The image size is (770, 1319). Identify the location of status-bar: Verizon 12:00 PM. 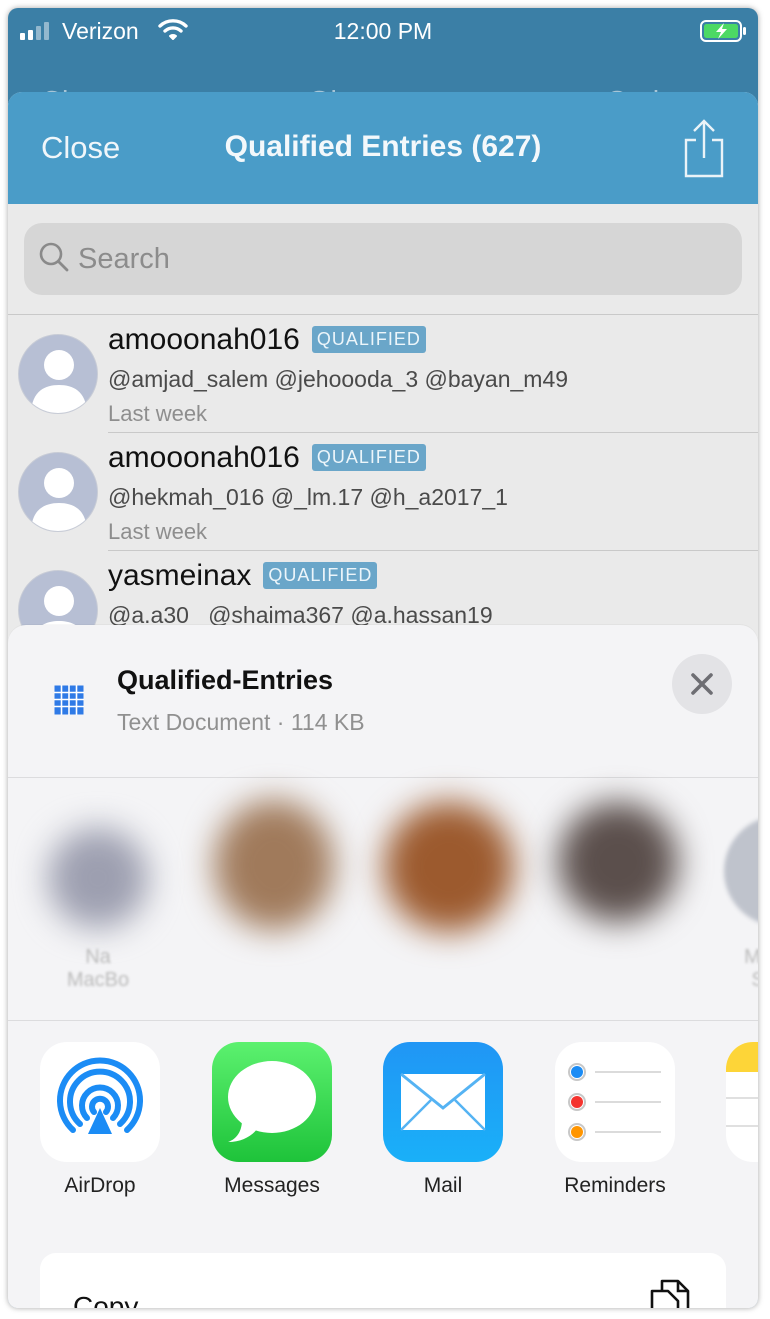
(383, 31).